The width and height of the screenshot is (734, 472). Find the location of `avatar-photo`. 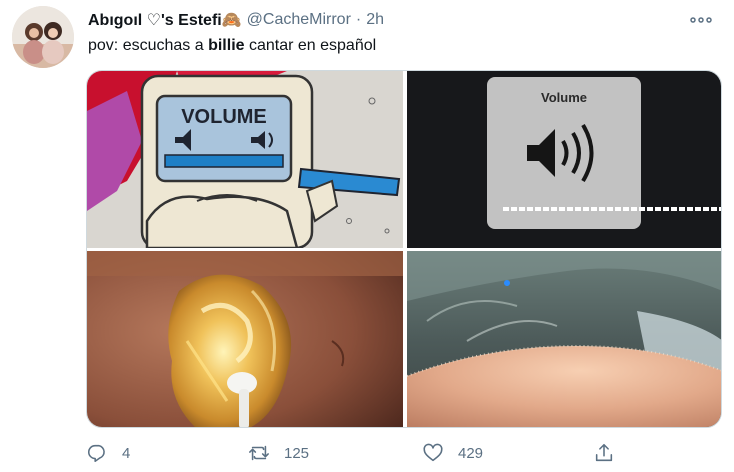

avatar-photo is located at coordinates (43, 37).